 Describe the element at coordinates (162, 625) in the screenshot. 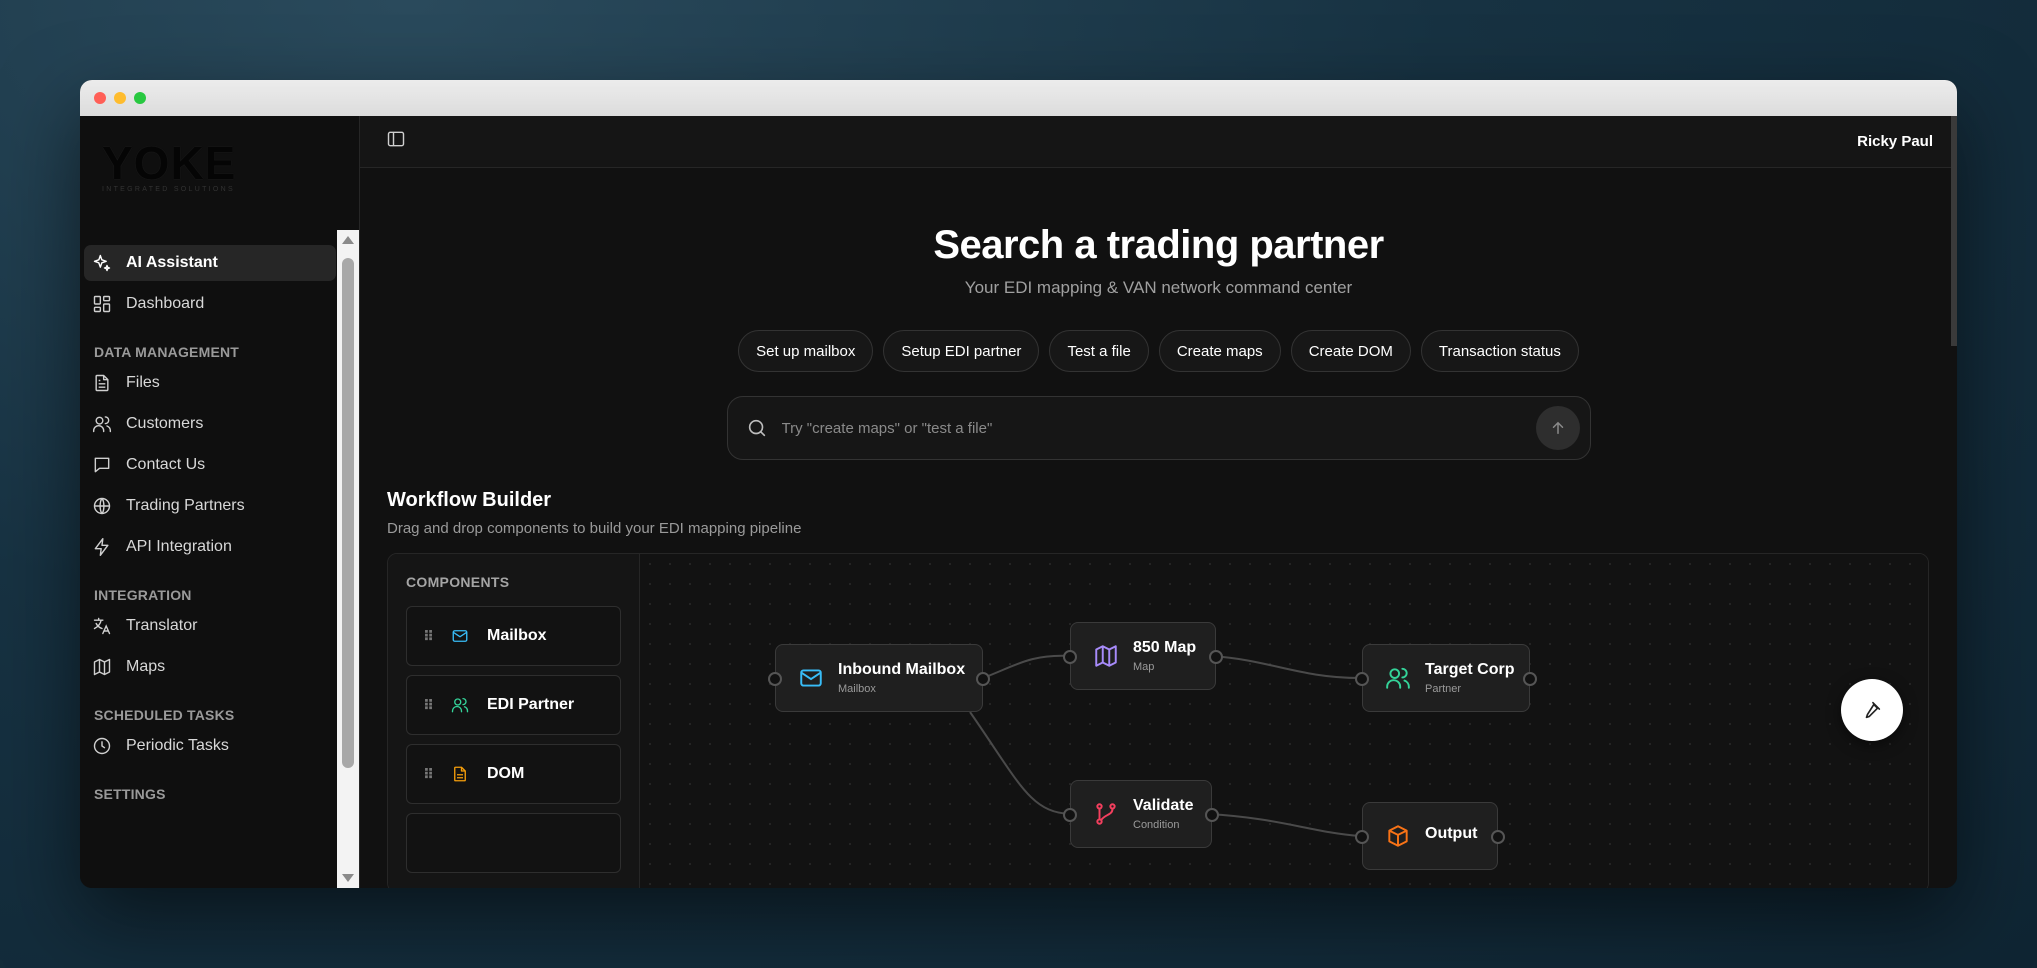

I see `sidebar-item-label: Translator` at that location.